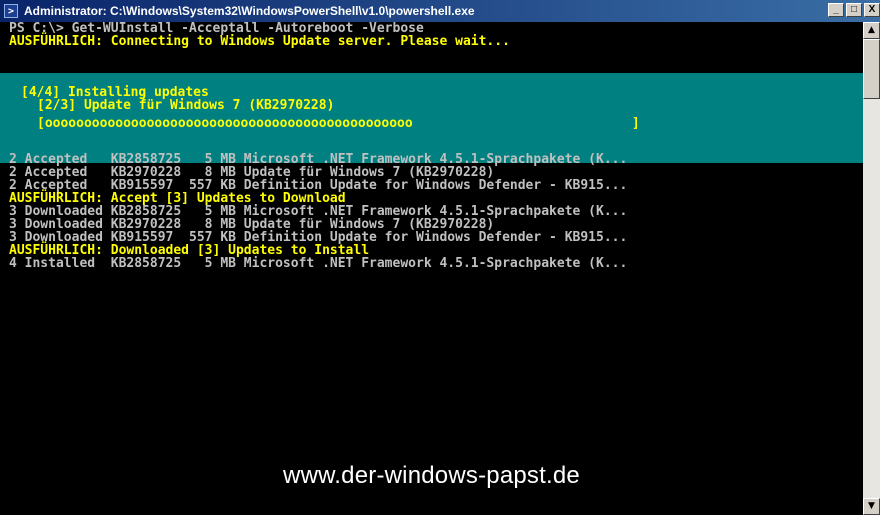 The width and height of the screenshot is (880, 515). What do you see at coordinates (871, 30) in the screenshot?
I see `scroll-up-button: ▲` at bounding box center [871, 30].